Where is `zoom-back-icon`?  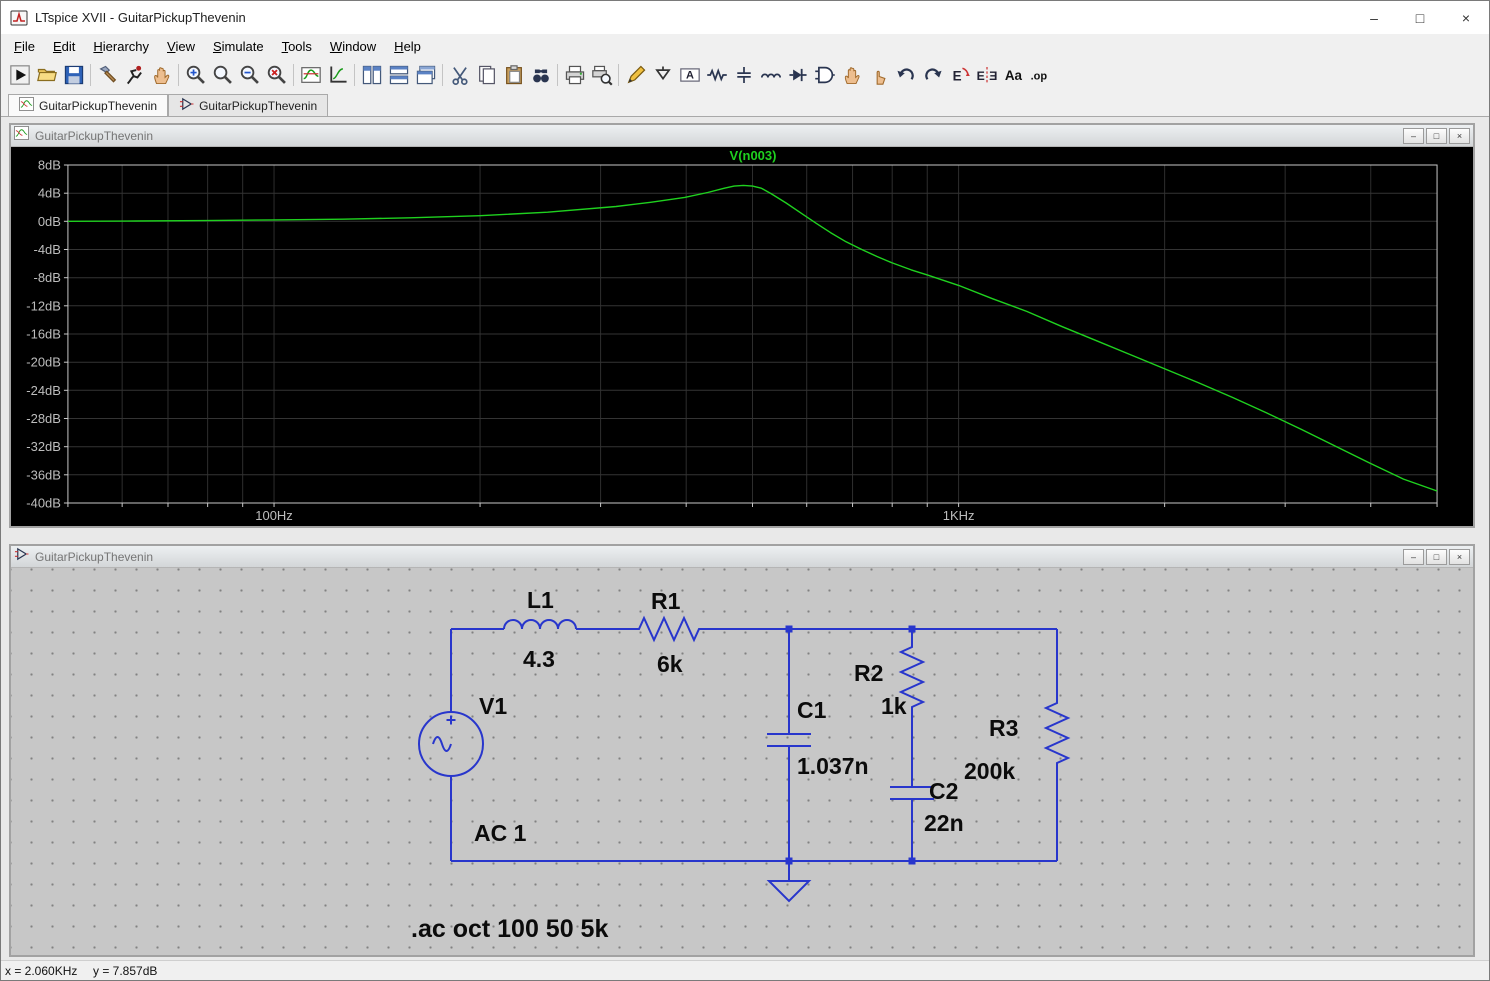
zoom-back-icon is located at coordinates (222, 74).